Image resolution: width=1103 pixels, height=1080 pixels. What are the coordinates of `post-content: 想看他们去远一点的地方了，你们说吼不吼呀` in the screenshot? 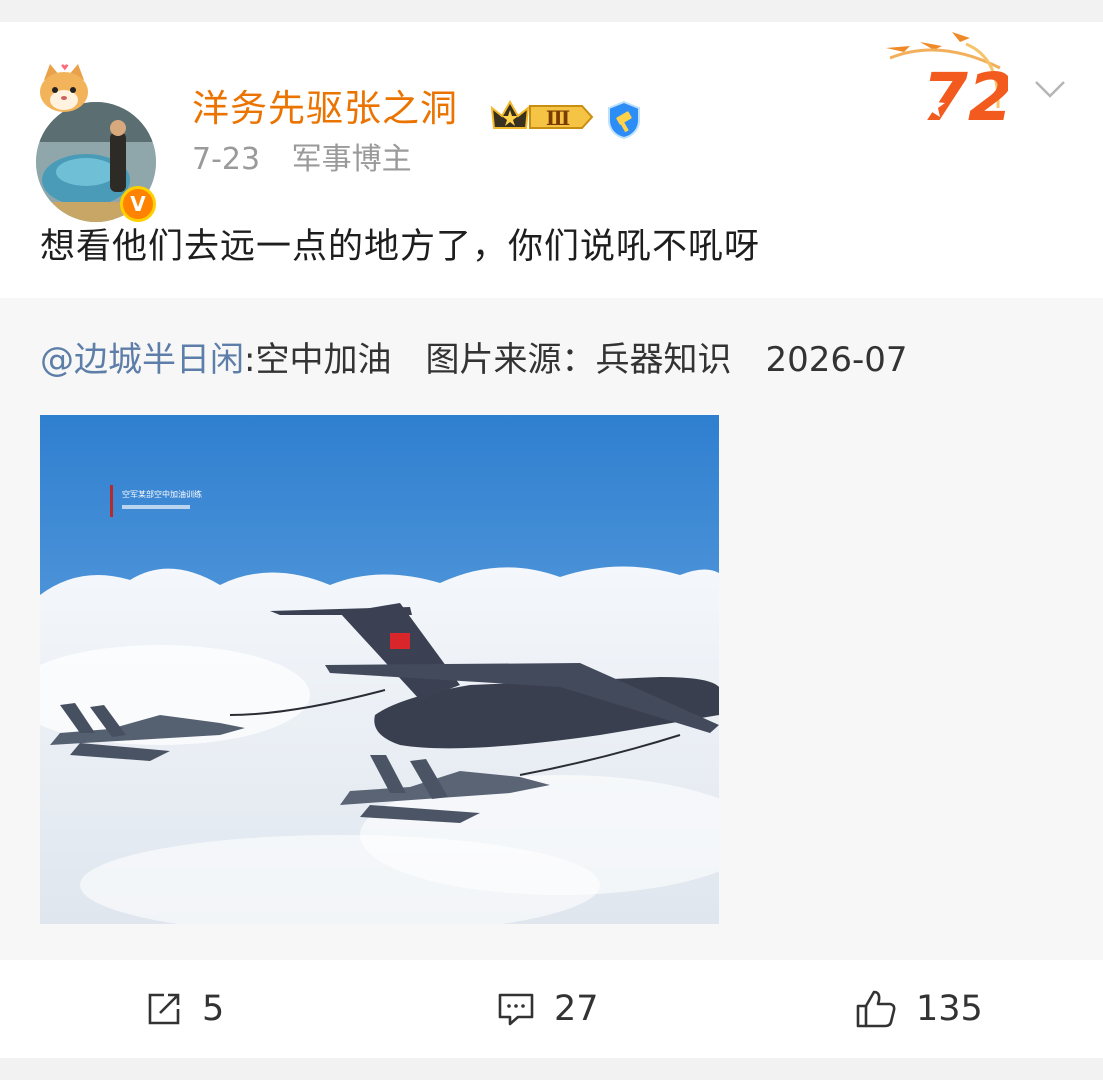 It's located at (400, 247).